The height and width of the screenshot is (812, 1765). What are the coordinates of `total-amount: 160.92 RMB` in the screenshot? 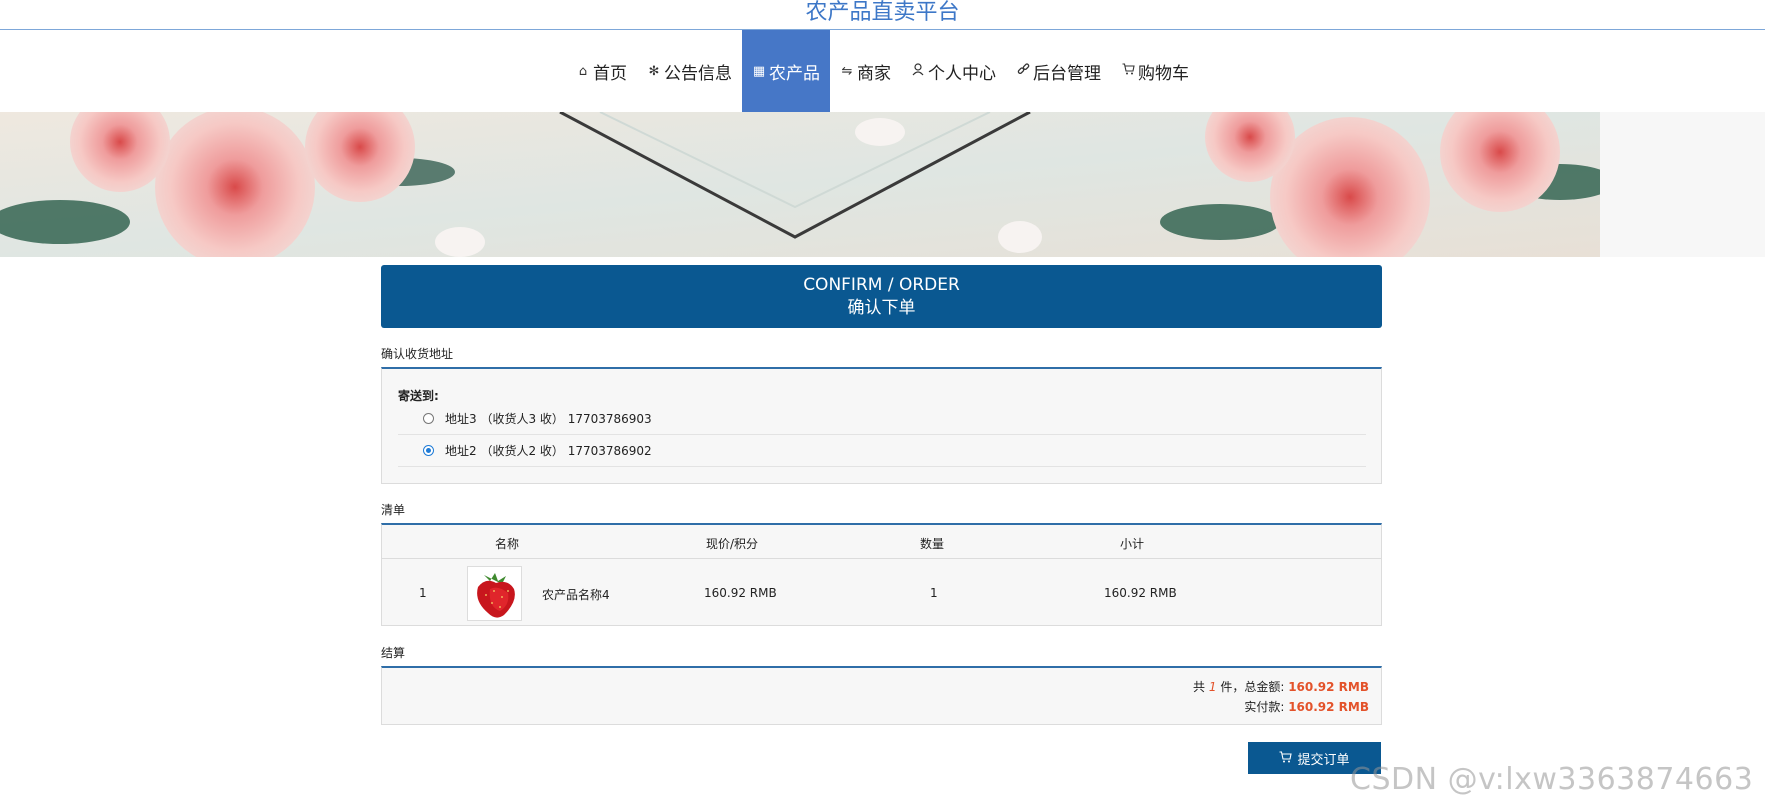 It's located at (1328, 687).